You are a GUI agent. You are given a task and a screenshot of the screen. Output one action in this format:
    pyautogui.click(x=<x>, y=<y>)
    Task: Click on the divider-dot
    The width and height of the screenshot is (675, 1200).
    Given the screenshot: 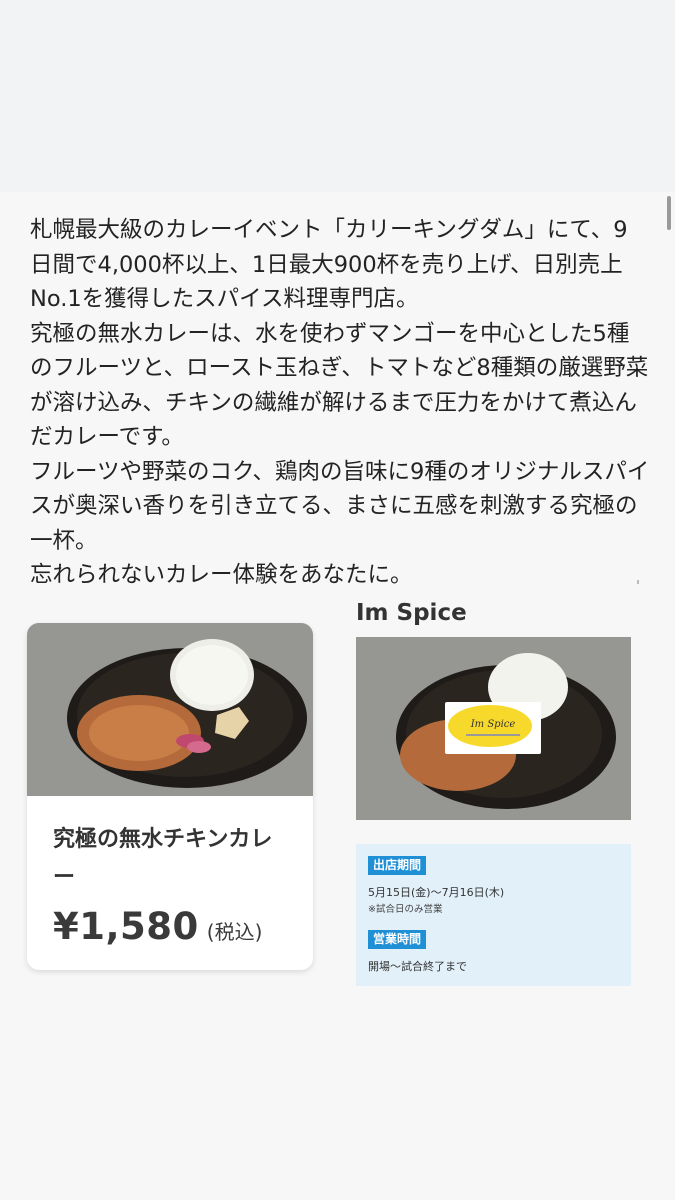 What is the action you would take?
    pyautogui.click(x=638, y=582)
    